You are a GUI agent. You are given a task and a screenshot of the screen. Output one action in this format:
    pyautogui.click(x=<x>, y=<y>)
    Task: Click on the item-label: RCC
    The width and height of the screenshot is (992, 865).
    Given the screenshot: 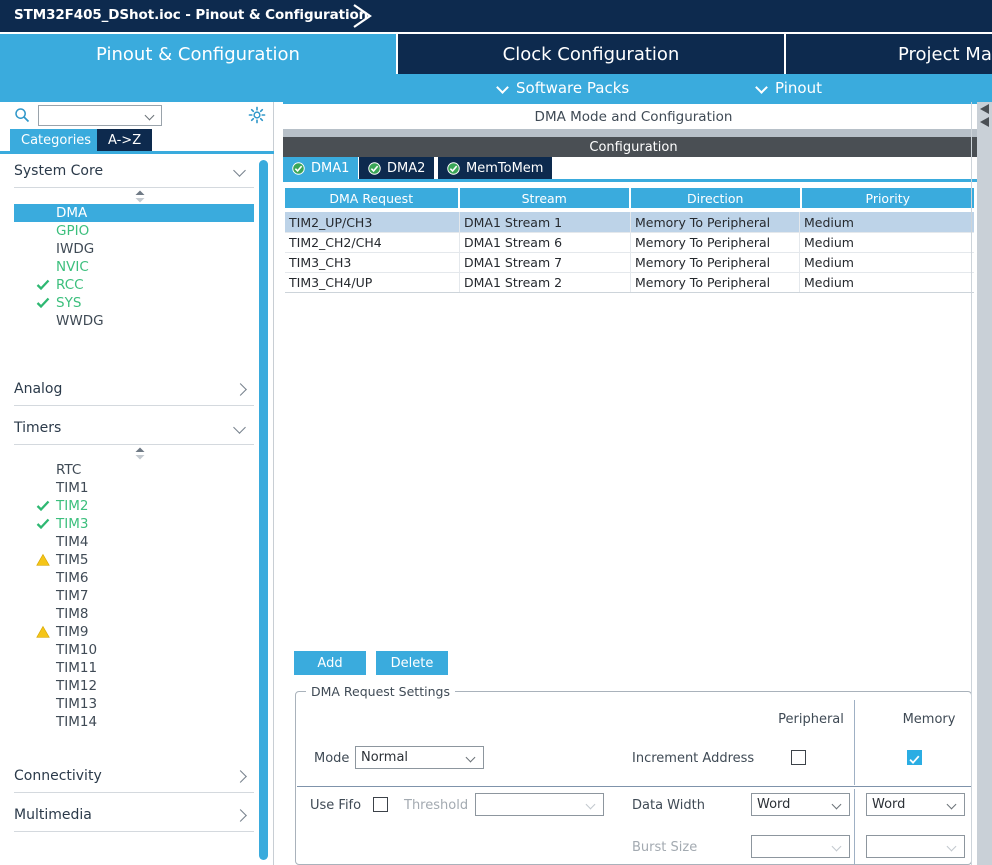 What is the action you would take?
    pyautogui.click(x=70, y=285)
    